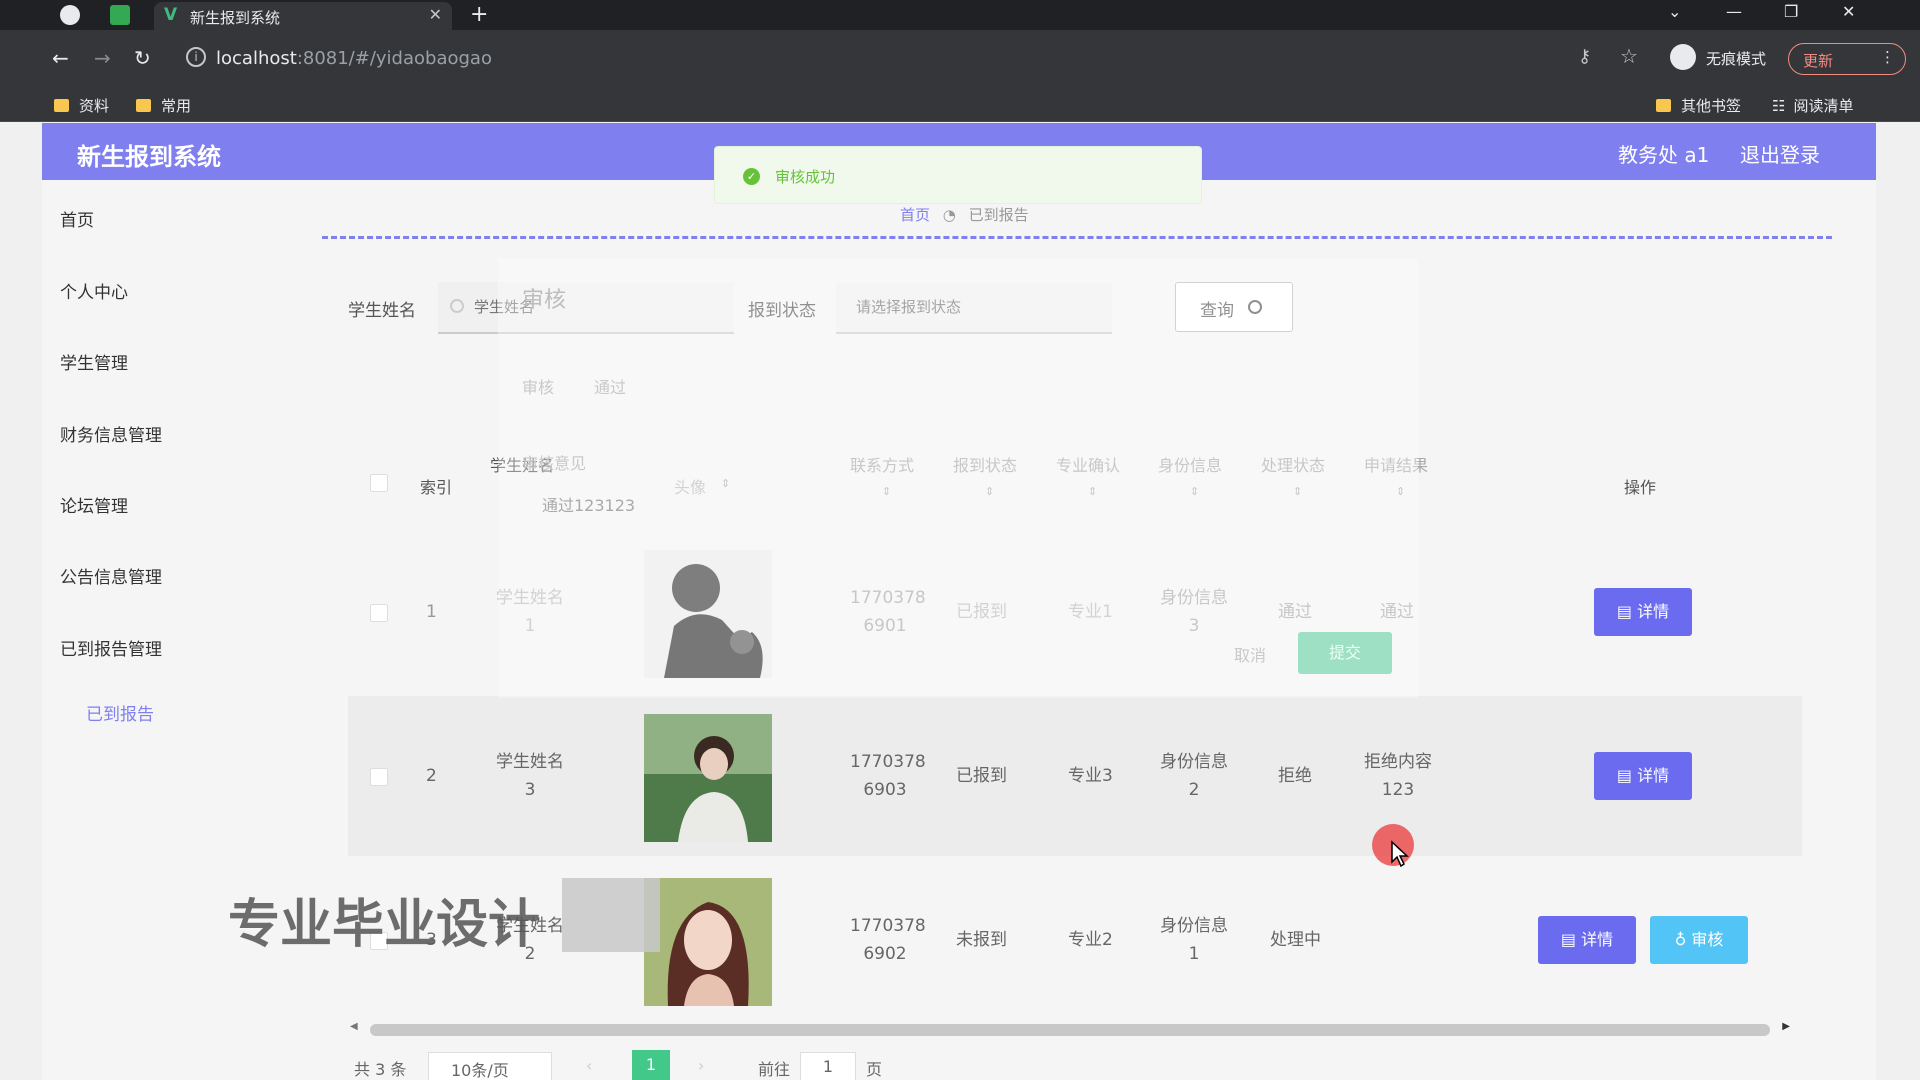 This screenshot has width=1920, height=1080. I want to click on url-path: :8081/#/yidaobaogao, so click(394, 58).